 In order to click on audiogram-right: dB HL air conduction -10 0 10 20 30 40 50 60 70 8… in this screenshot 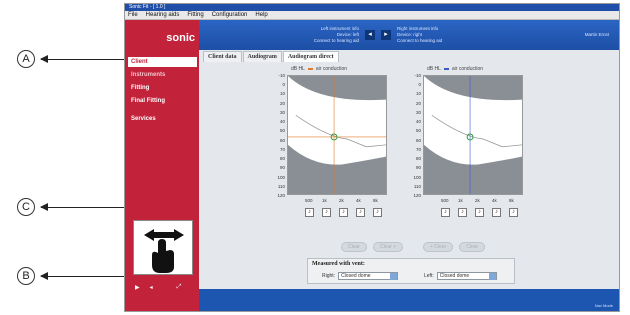, I will do `click(333, 141)`.